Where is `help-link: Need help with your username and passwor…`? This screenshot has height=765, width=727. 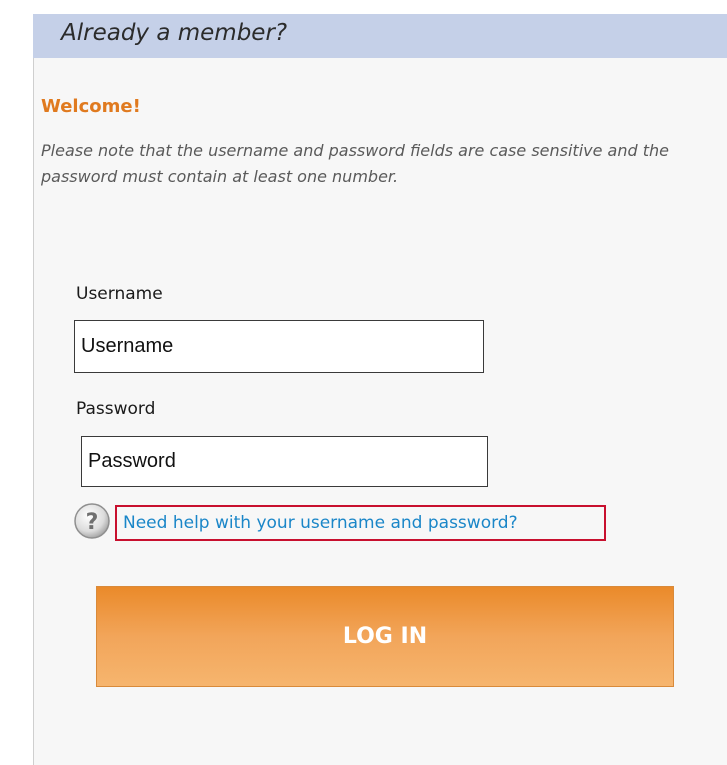 help-link: Need help with your username and passwor… is located at coordinates (320, 523).